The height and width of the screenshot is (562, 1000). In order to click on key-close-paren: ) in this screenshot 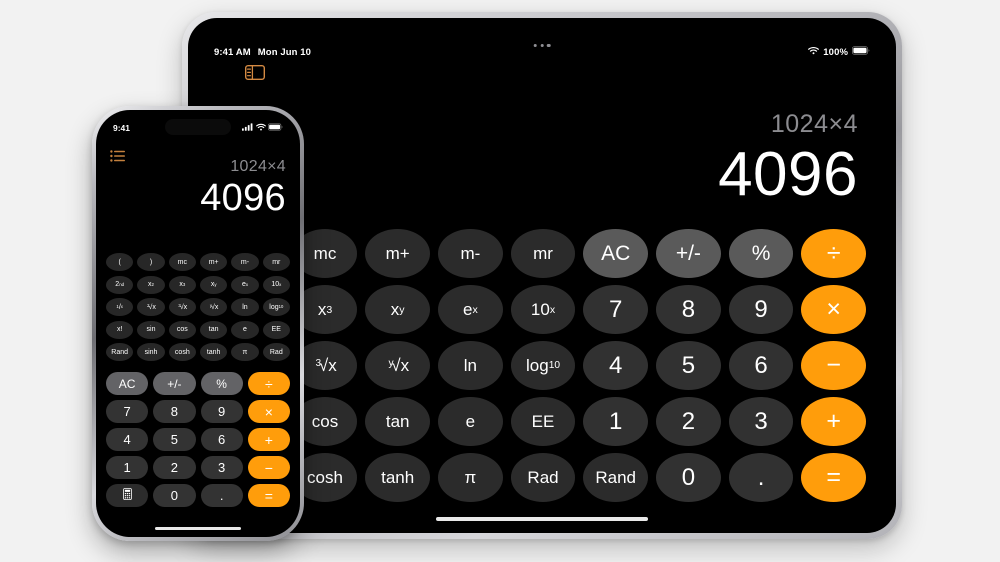, I will do `click(151, 262)`.